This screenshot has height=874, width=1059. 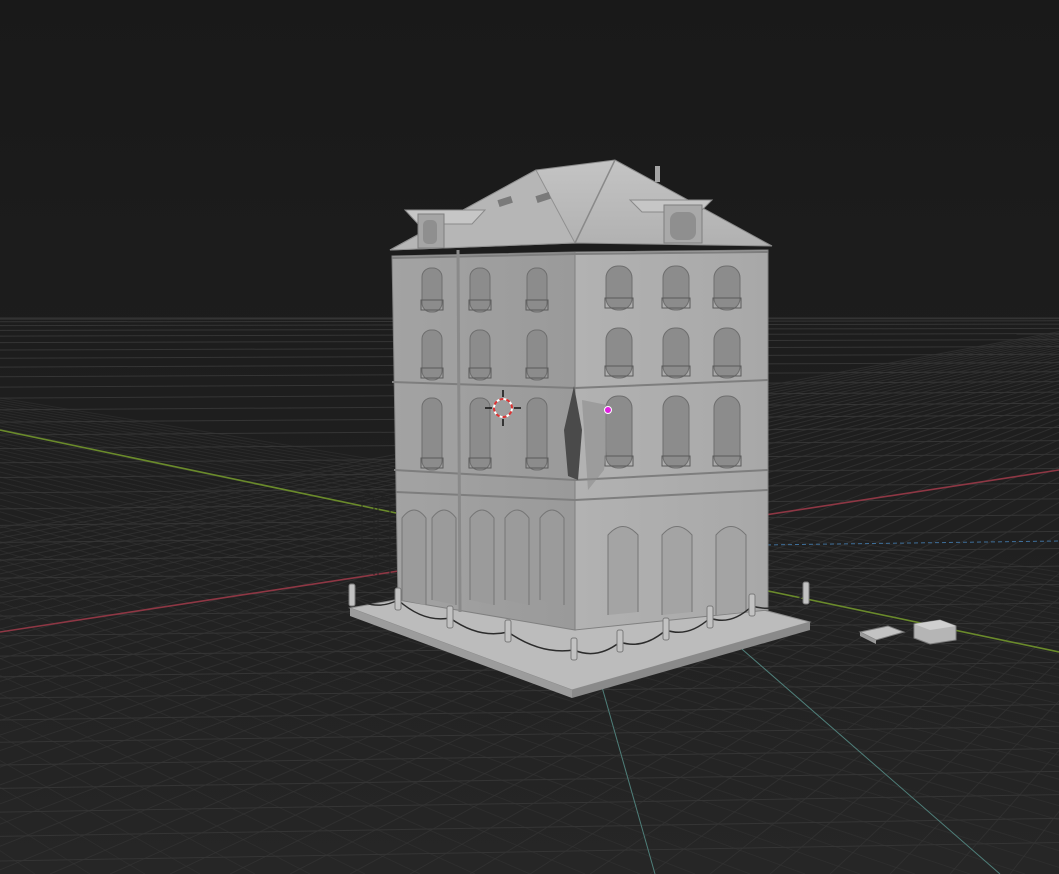 I want to click on z-guide-line, so click(x=627, y=776).